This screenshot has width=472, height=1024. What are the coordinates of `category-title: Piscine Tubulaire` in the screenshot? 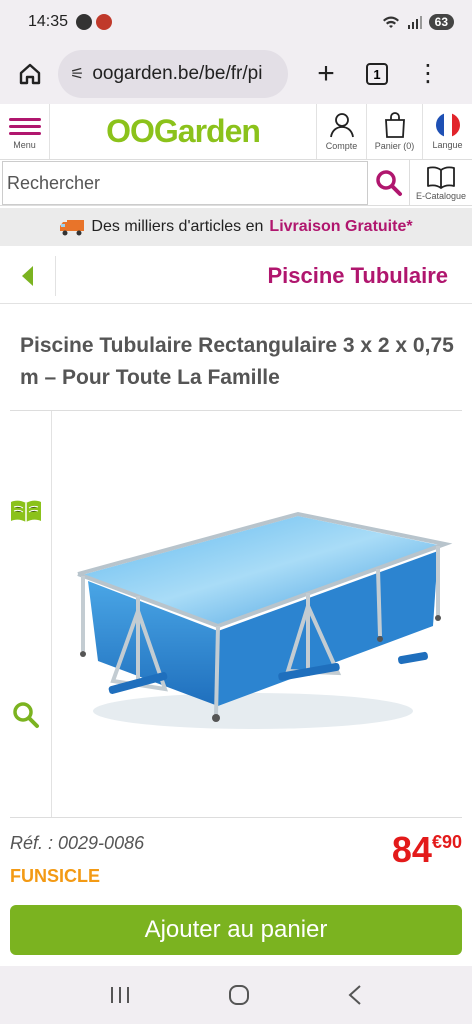 It's located at (357, 275).